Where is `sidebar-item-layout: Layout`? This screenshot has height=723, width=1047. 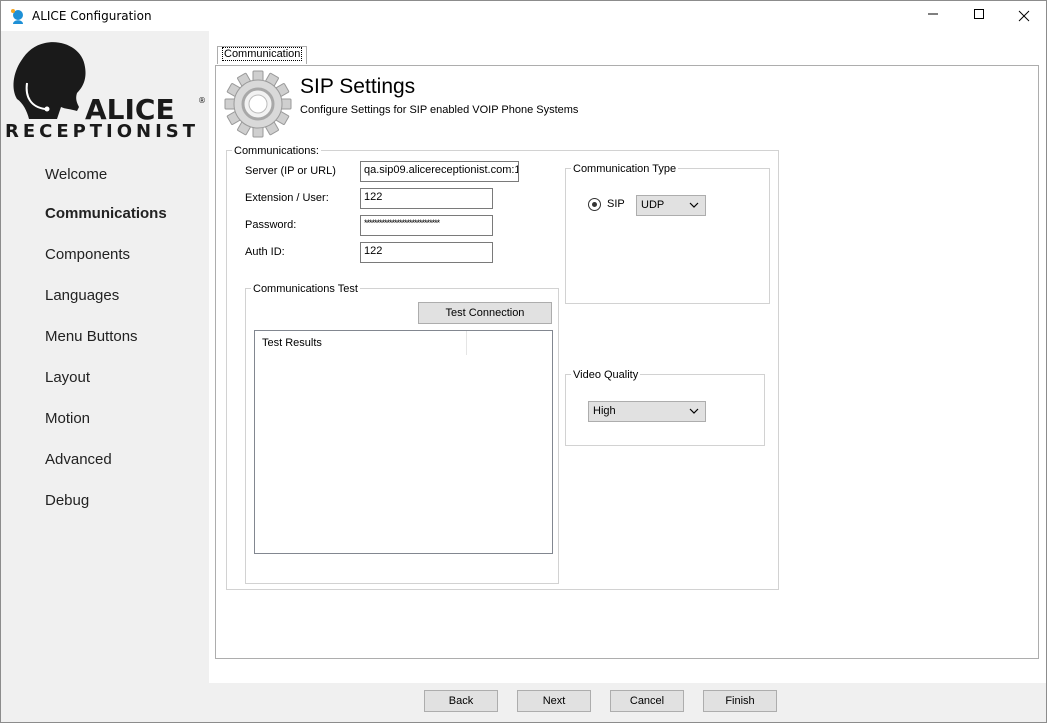
sidebar-item-layout: Layout is located at coordinates (67, 377).